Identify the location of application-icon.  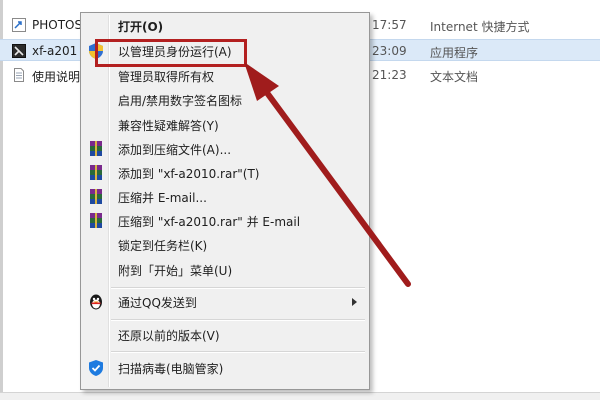
(19, 51).